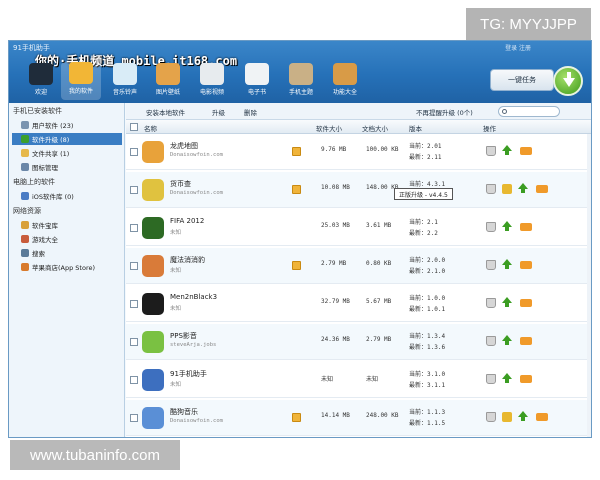 The image size is (600, 480). I want to click on ignore-upgrade-link: 不再提醒升级 (0个), so click(444, 112).